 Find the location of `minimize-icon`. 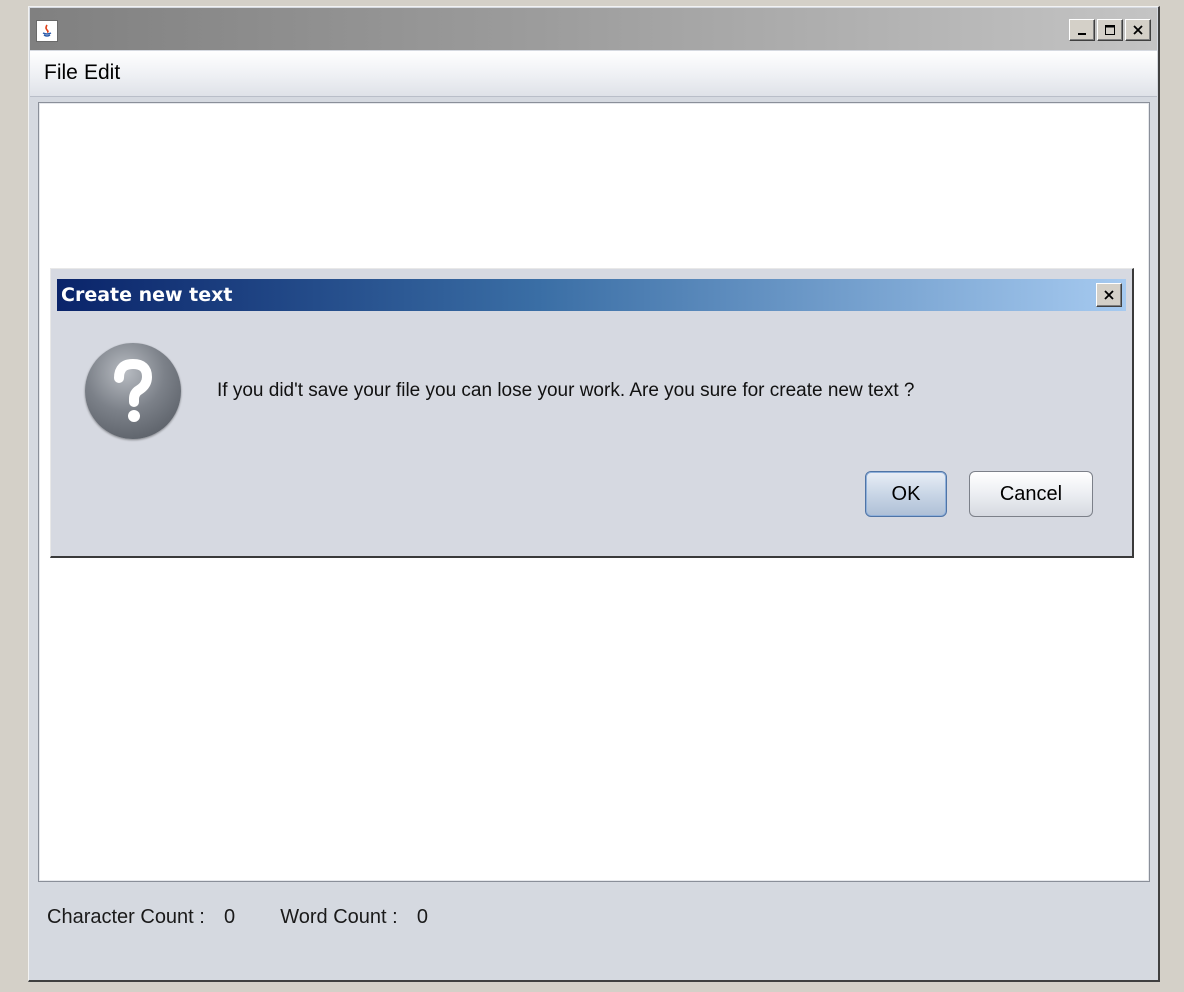

minimize-icon is located at coordinates (1082, 34).